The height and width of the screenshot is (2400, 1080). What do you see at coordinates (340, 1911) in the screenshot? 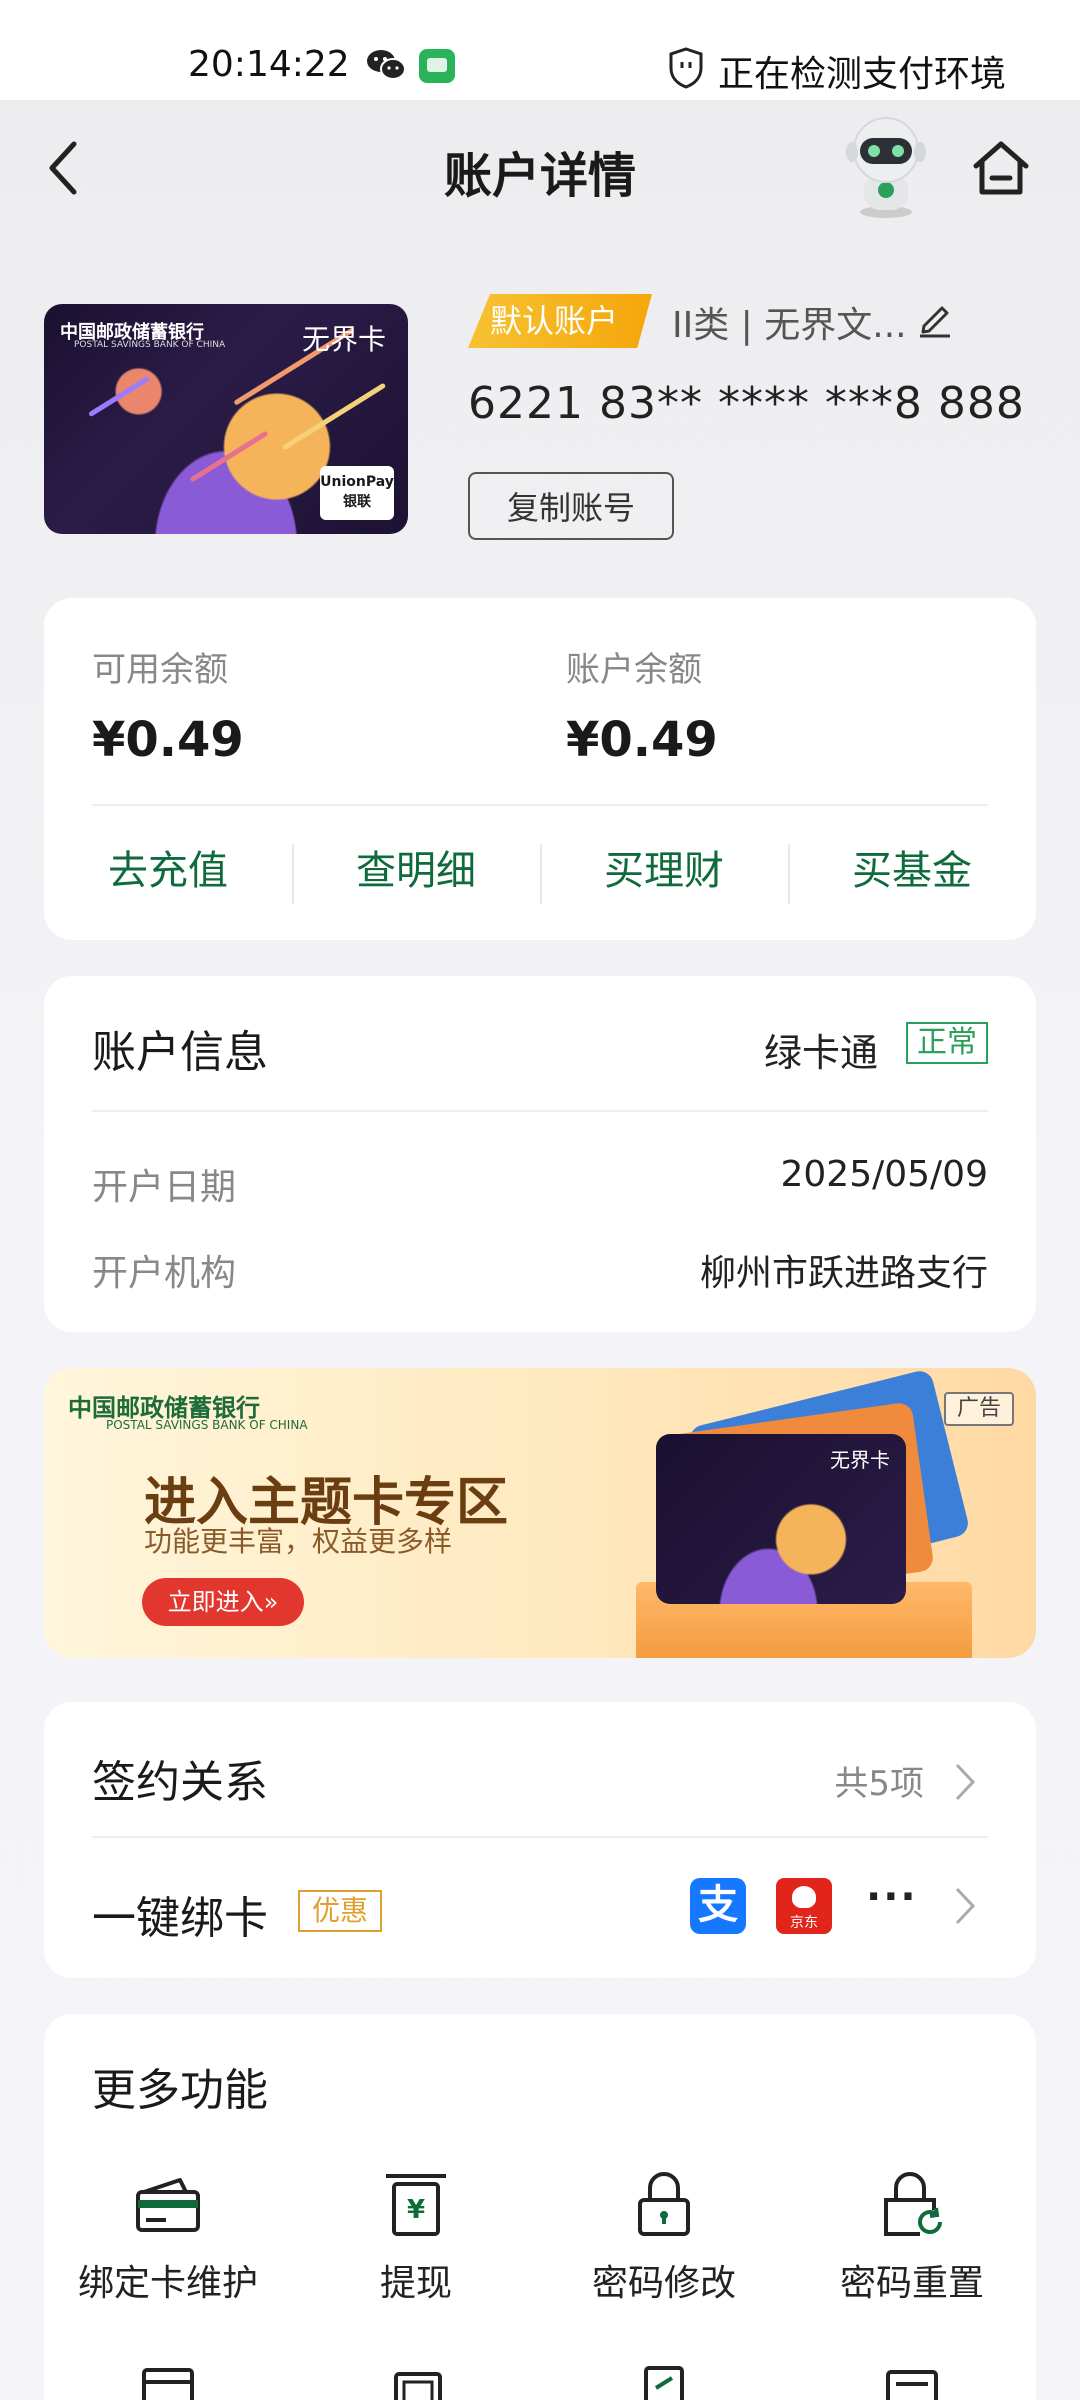
I see `promo-badge: 优惠` at bounding box center [340, 1911].